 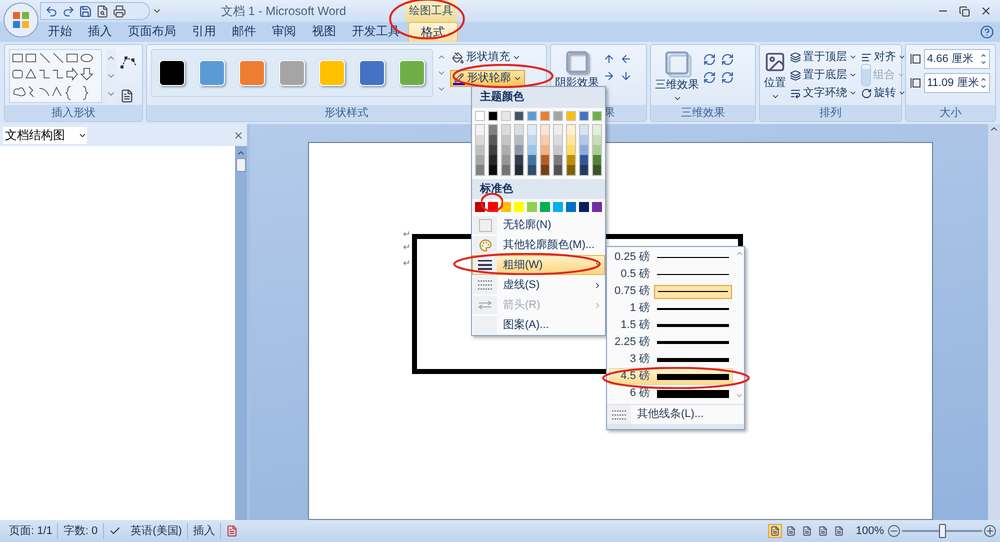 I want to click on window-title: 文档 1 - Microsoft Word, so click(x=283, y=11).